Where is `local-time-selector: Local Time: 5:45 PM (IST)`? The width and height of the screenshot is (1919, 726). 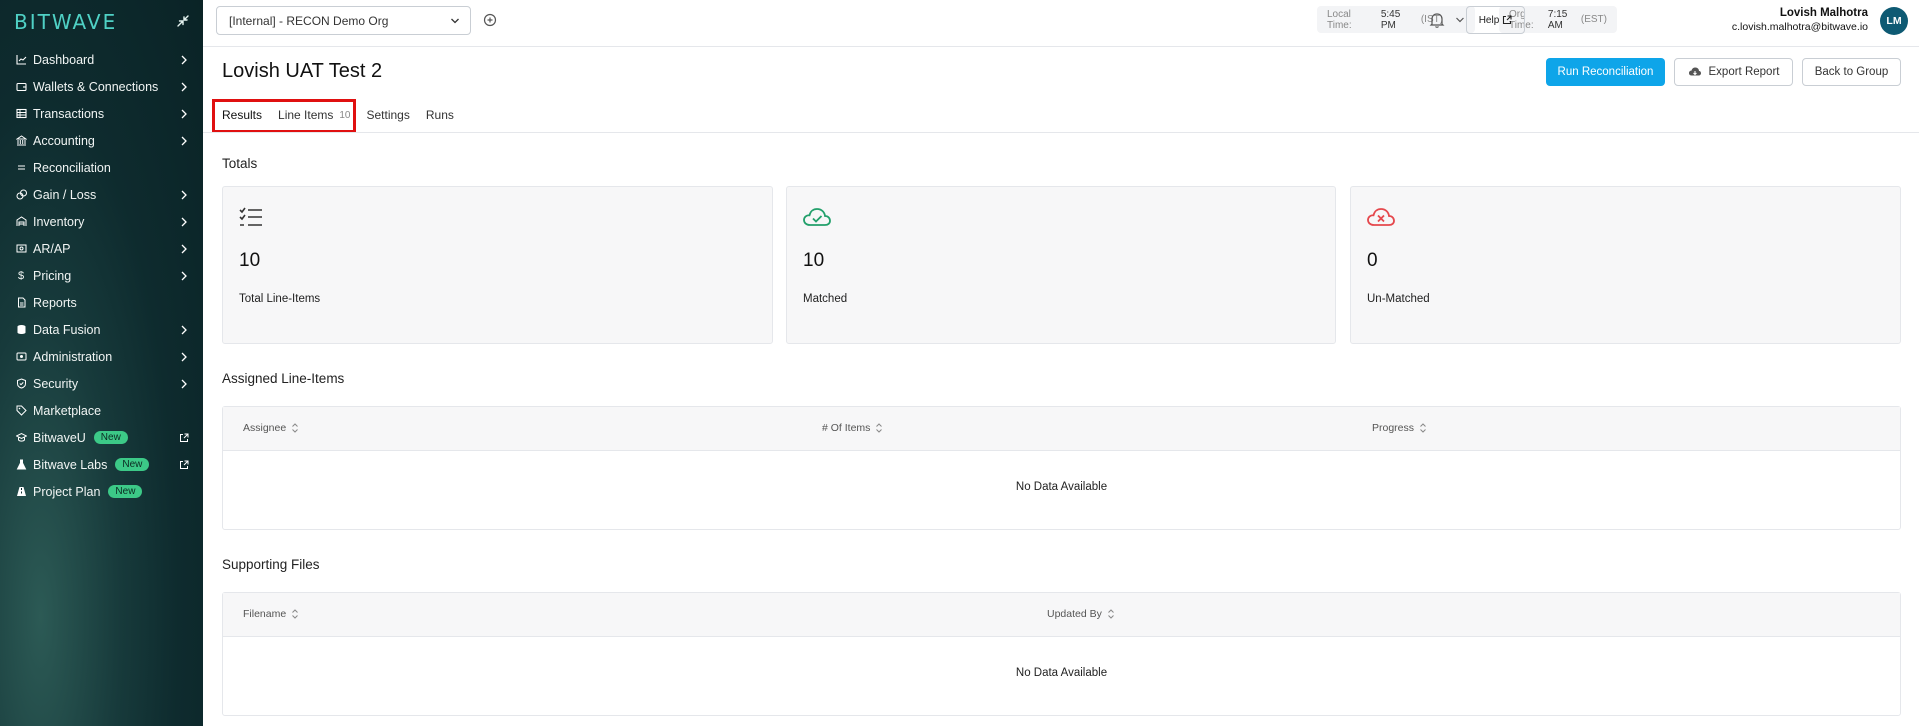
local-time-selector: Local Time: 5:45 PM (IST) is located at coordinates (1396, 19).